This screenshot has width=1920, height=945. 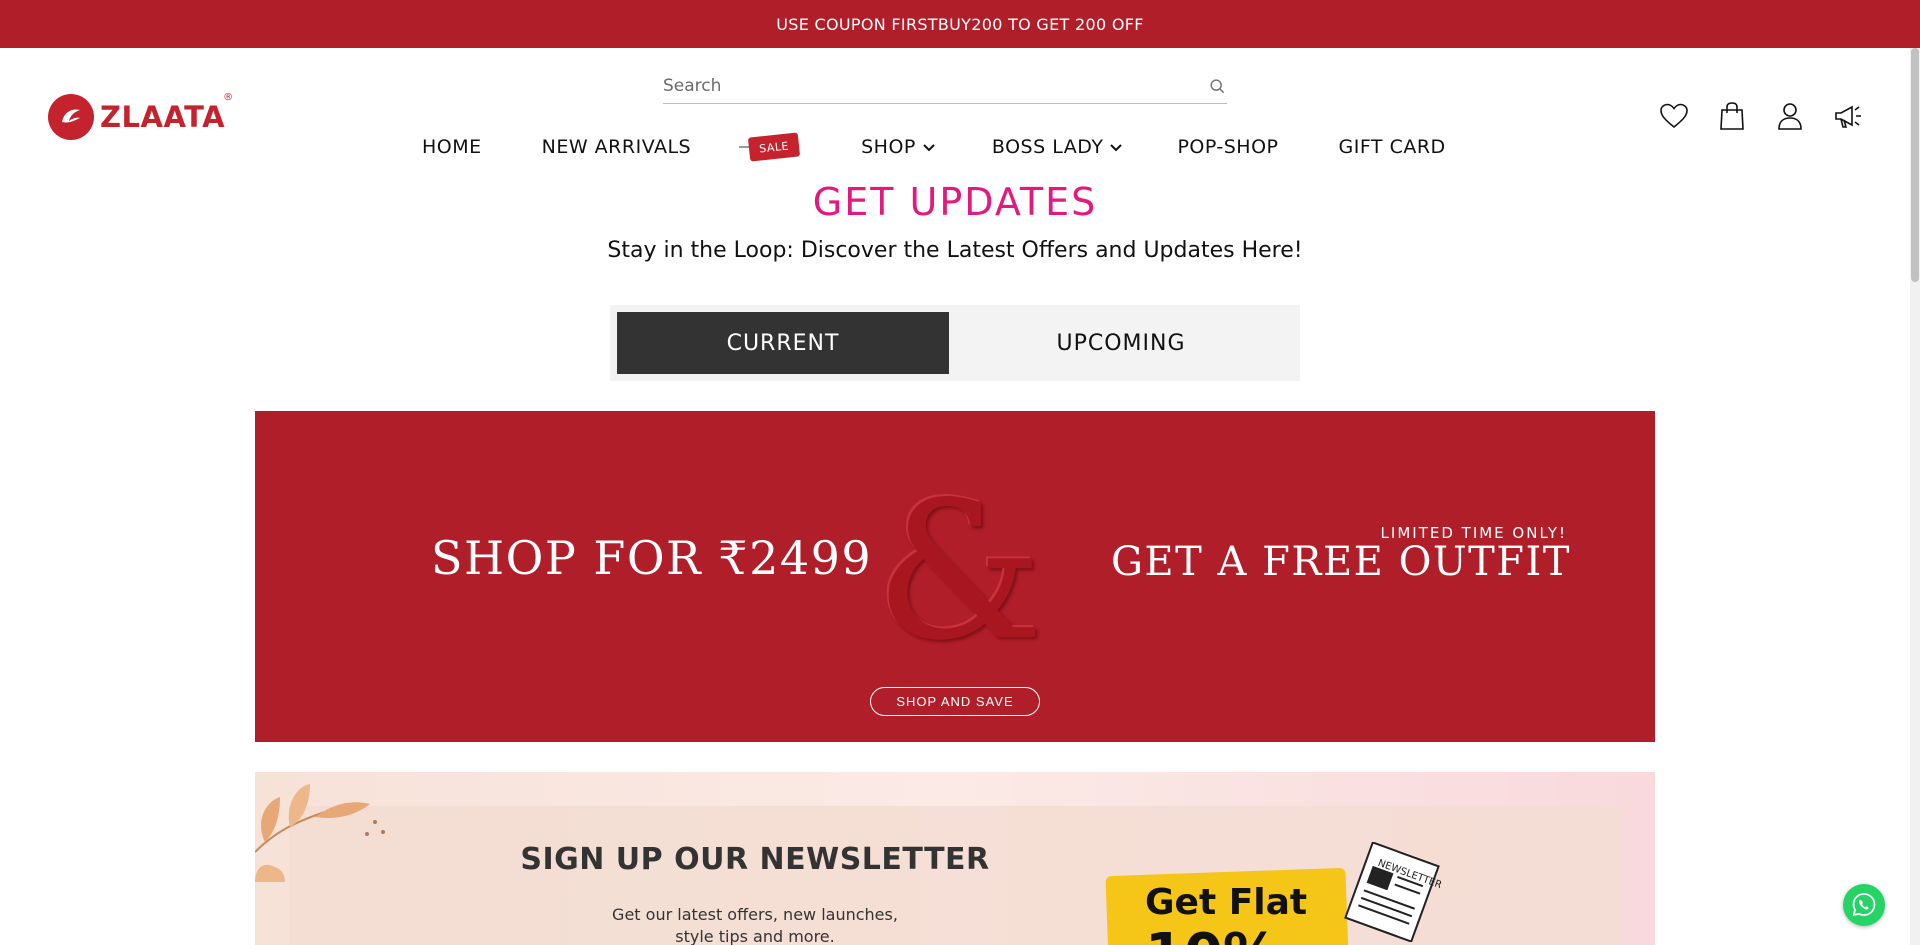 What do you see at coordinates (1848, 116) in the screenshot?
I see `megaphone-icon` at bounding box center [1848, 116].